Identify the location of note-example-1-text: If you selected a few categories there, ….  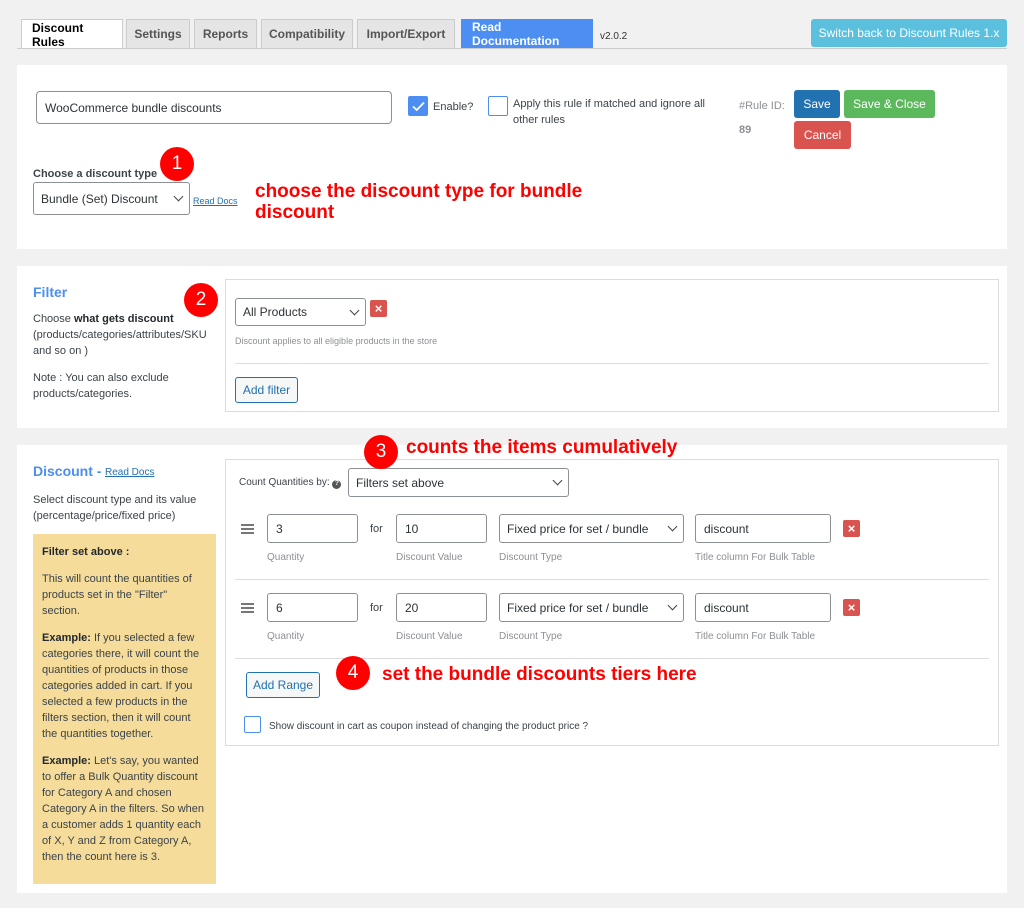
(121, 686).